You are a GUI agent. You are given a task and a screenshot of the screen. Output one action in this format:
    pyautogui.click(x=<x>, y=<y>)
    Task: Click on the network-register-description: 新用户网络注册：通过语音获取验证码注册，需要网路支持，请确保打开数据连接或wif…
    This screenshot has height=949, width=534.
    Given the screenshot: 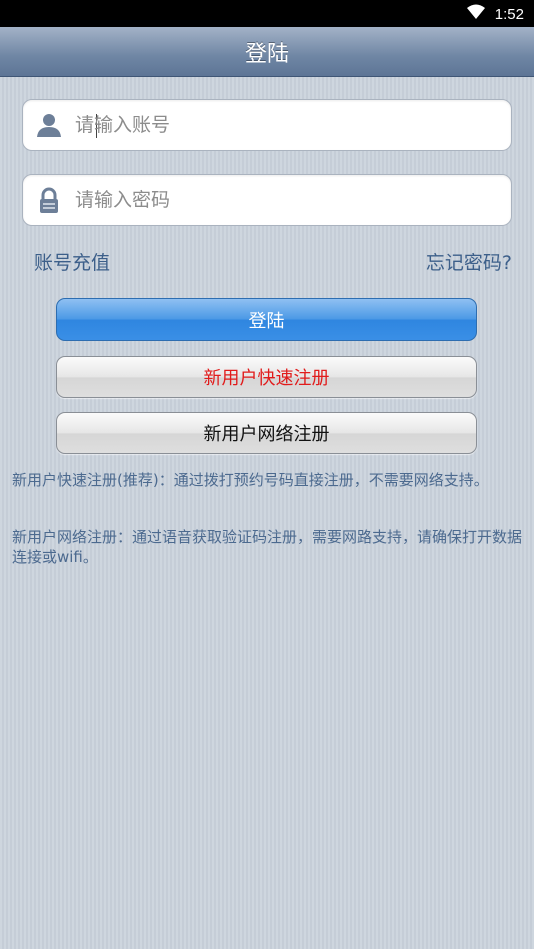 What is the action you would take?
    pyautogui.click(x=267, y=547)
    